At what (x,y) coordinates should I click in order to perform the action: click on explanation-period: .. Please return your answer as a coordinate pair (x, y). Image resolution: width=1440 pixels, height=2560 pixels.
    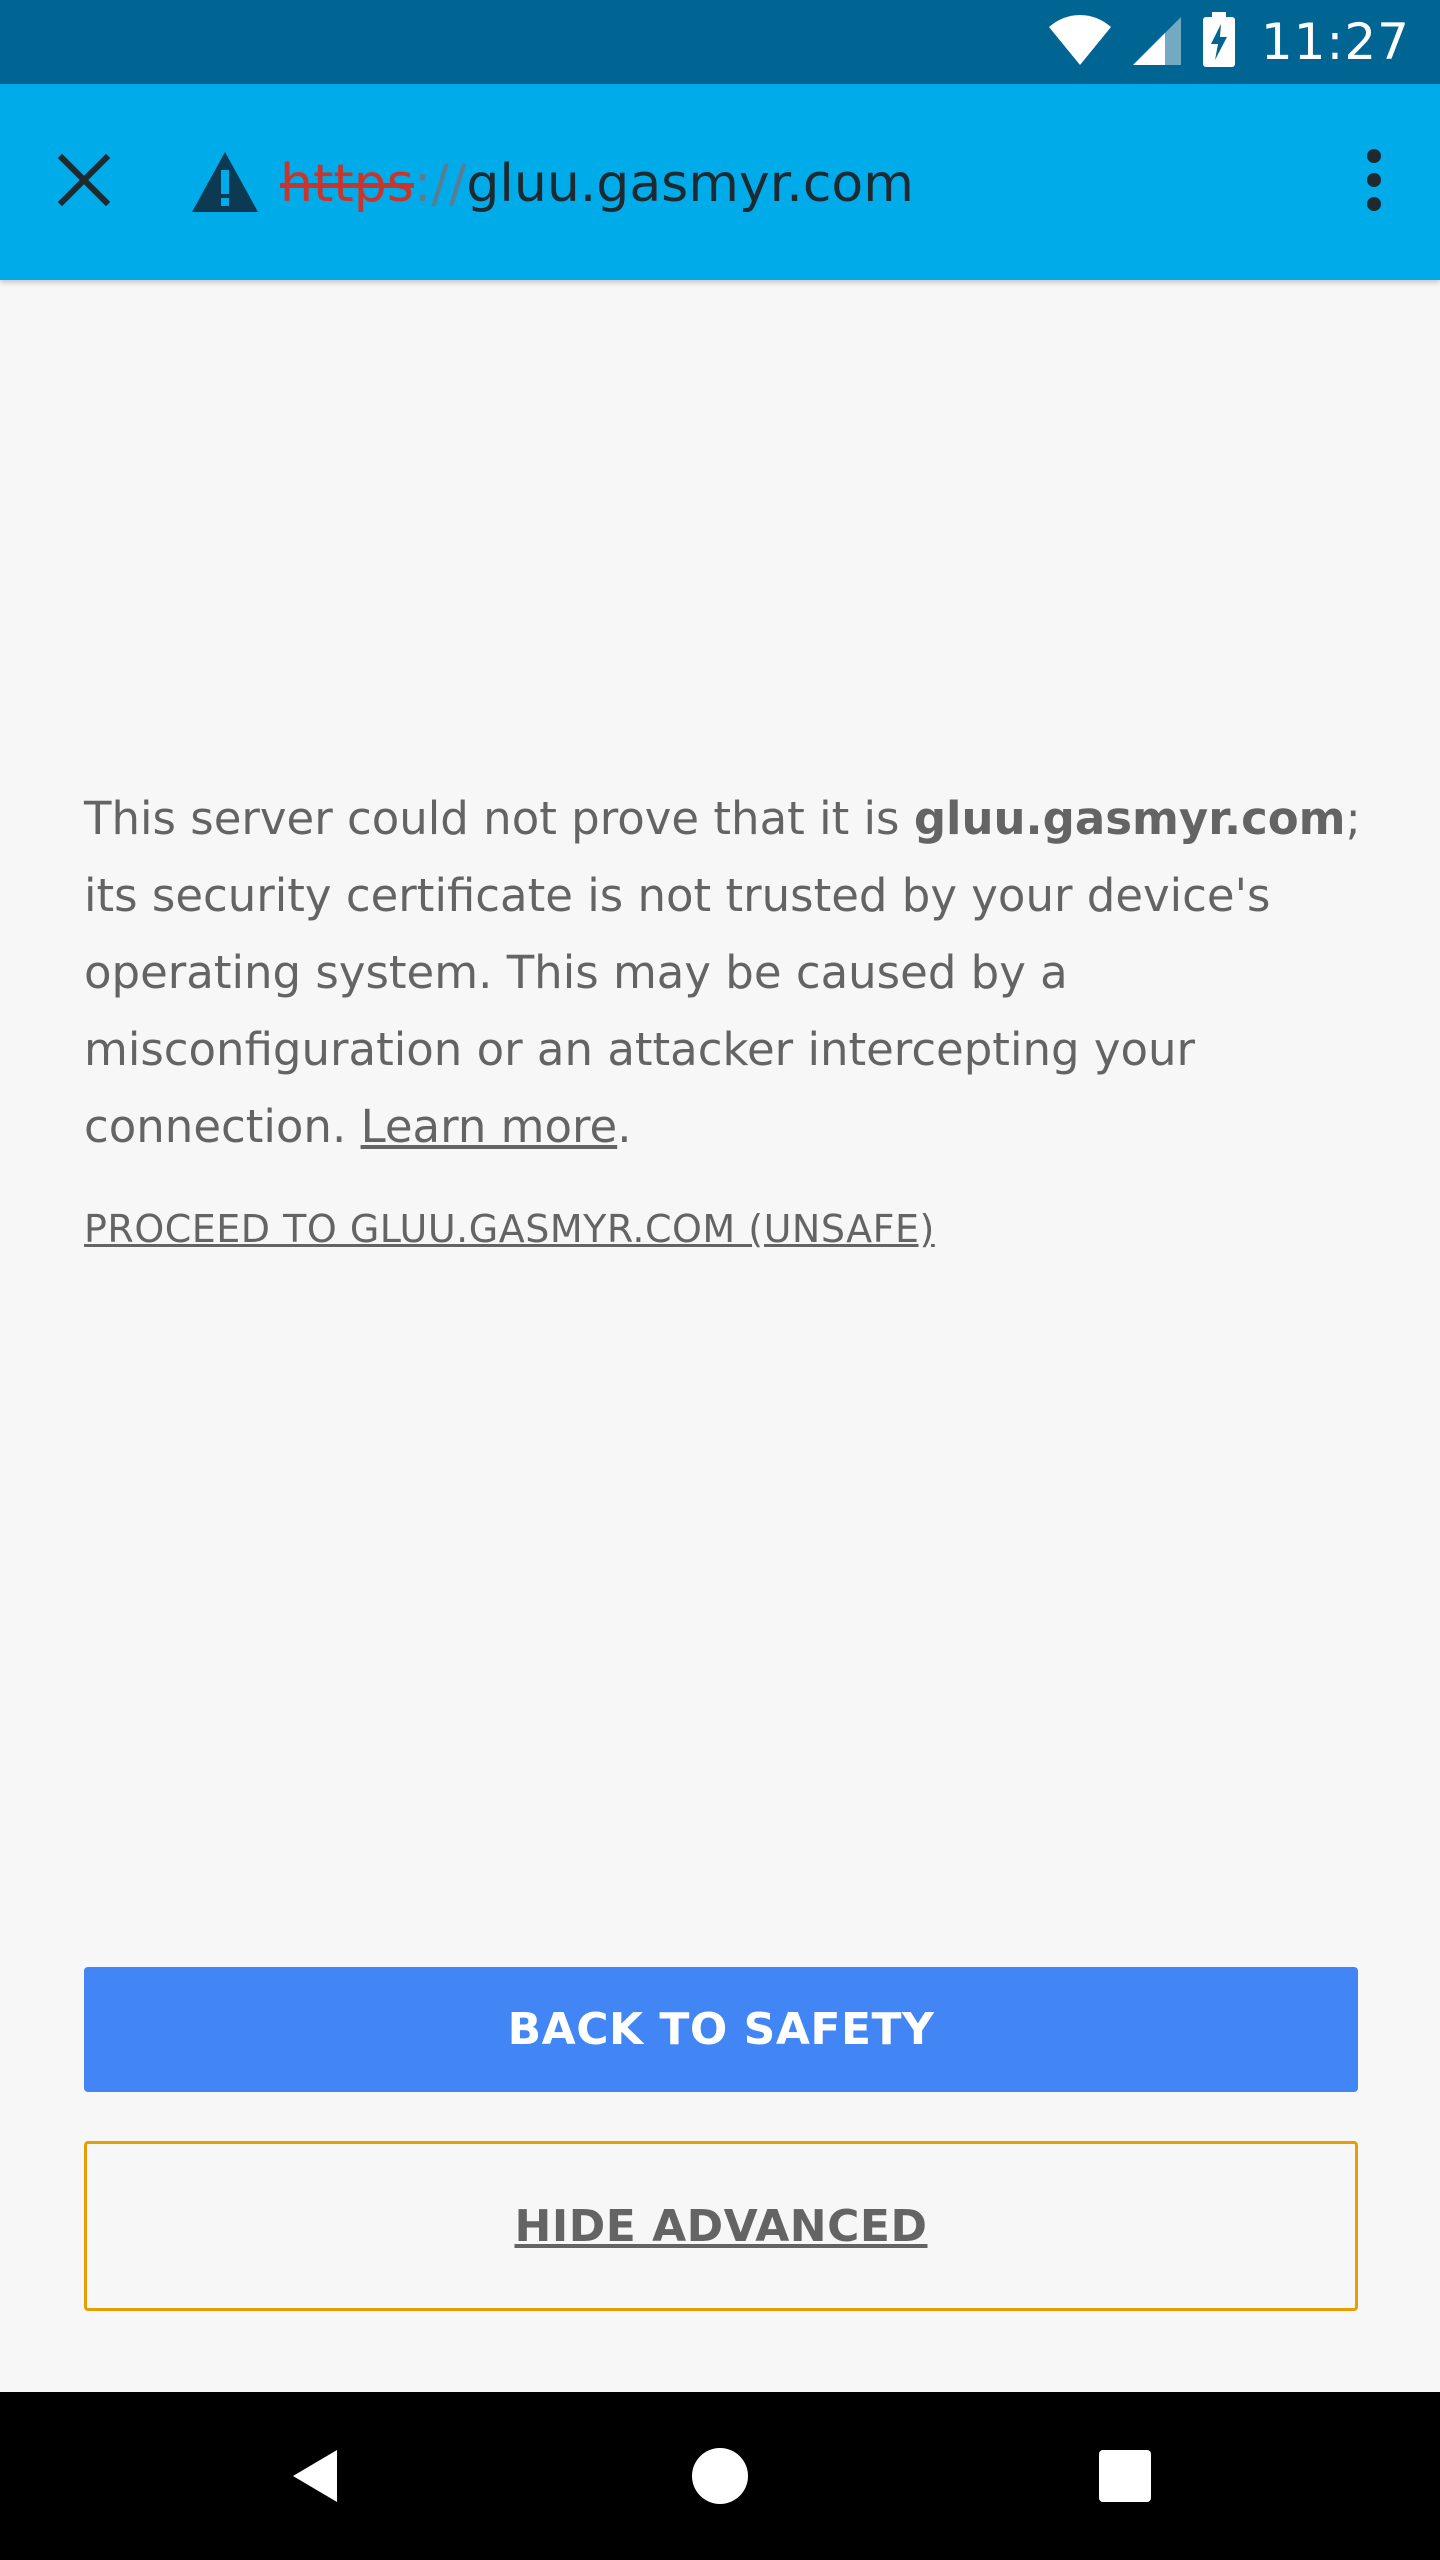
    Looking at the image, I should click on (624, 1126).